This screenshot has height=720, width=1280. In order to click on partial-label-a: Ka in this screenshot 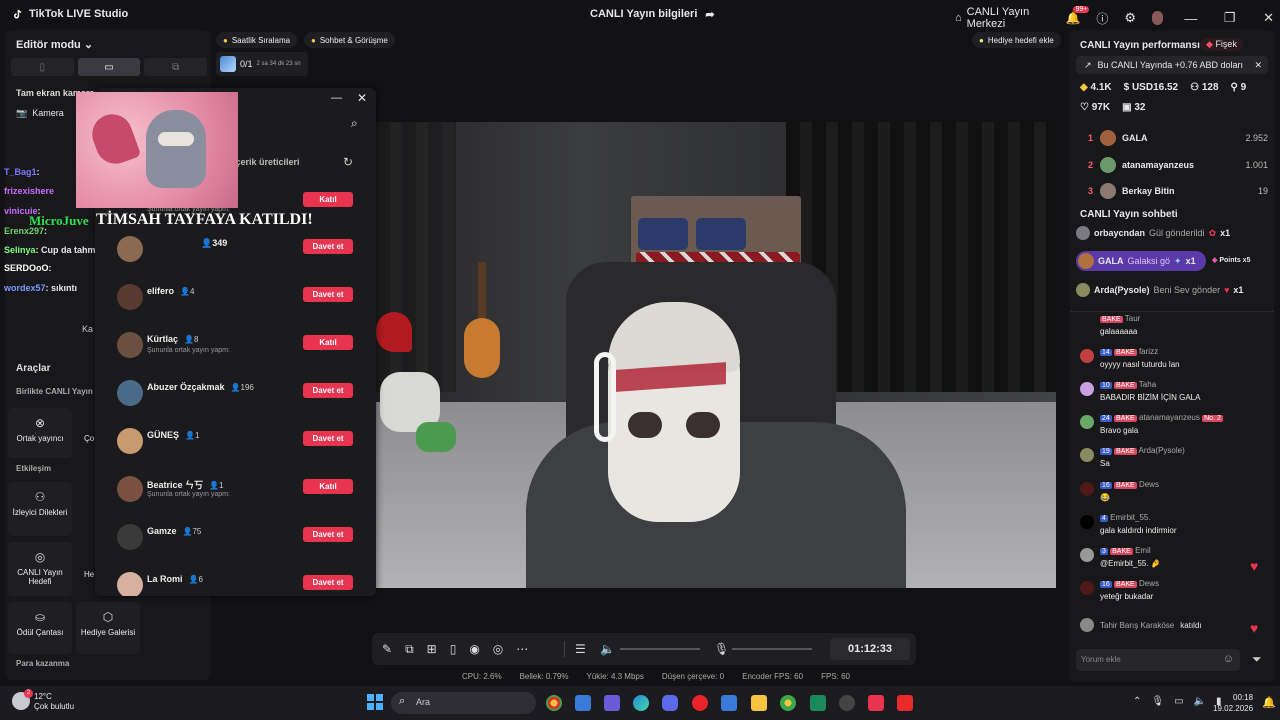, I will do `click(88, 329)`.